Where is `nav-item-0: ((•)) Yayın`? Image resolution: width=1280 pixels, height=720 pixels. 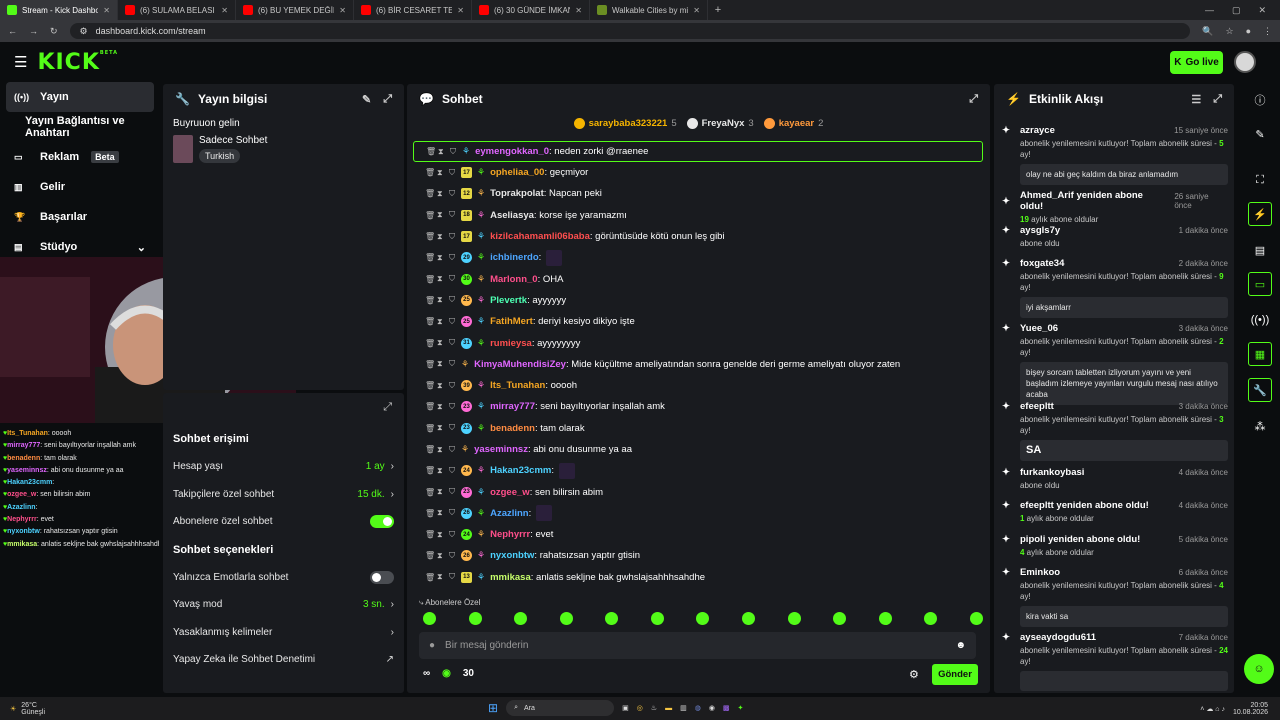 nav-item-0: ((•)) Yayın is located at coordinates (80, 97).